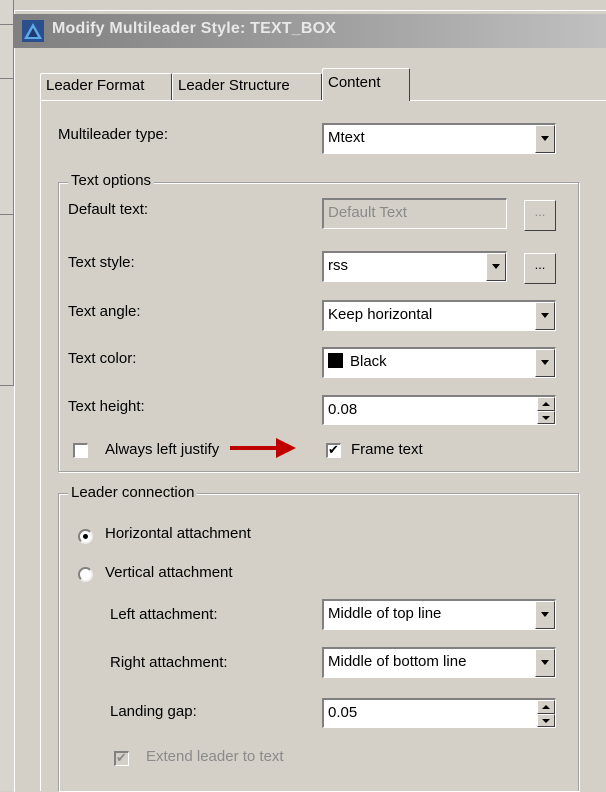 This screenshot has height=792, width=606. What do you see at coordinates (104, 311) in the screenshot?
I see `text-angle-label: Text angle:` at bounding box center [104, 311].